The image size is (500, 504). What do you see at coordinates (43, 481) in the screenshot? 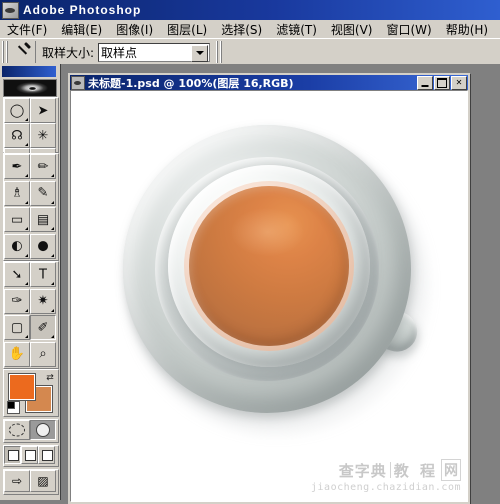
I see `imageready-preview-button: ▨` at bounding box center [43, 481].